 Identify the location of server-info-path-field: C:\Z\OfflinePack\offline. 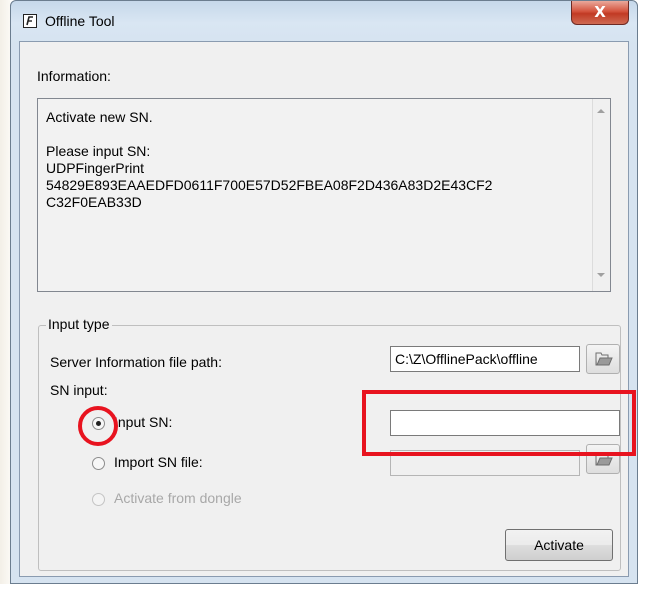
(485, 359).